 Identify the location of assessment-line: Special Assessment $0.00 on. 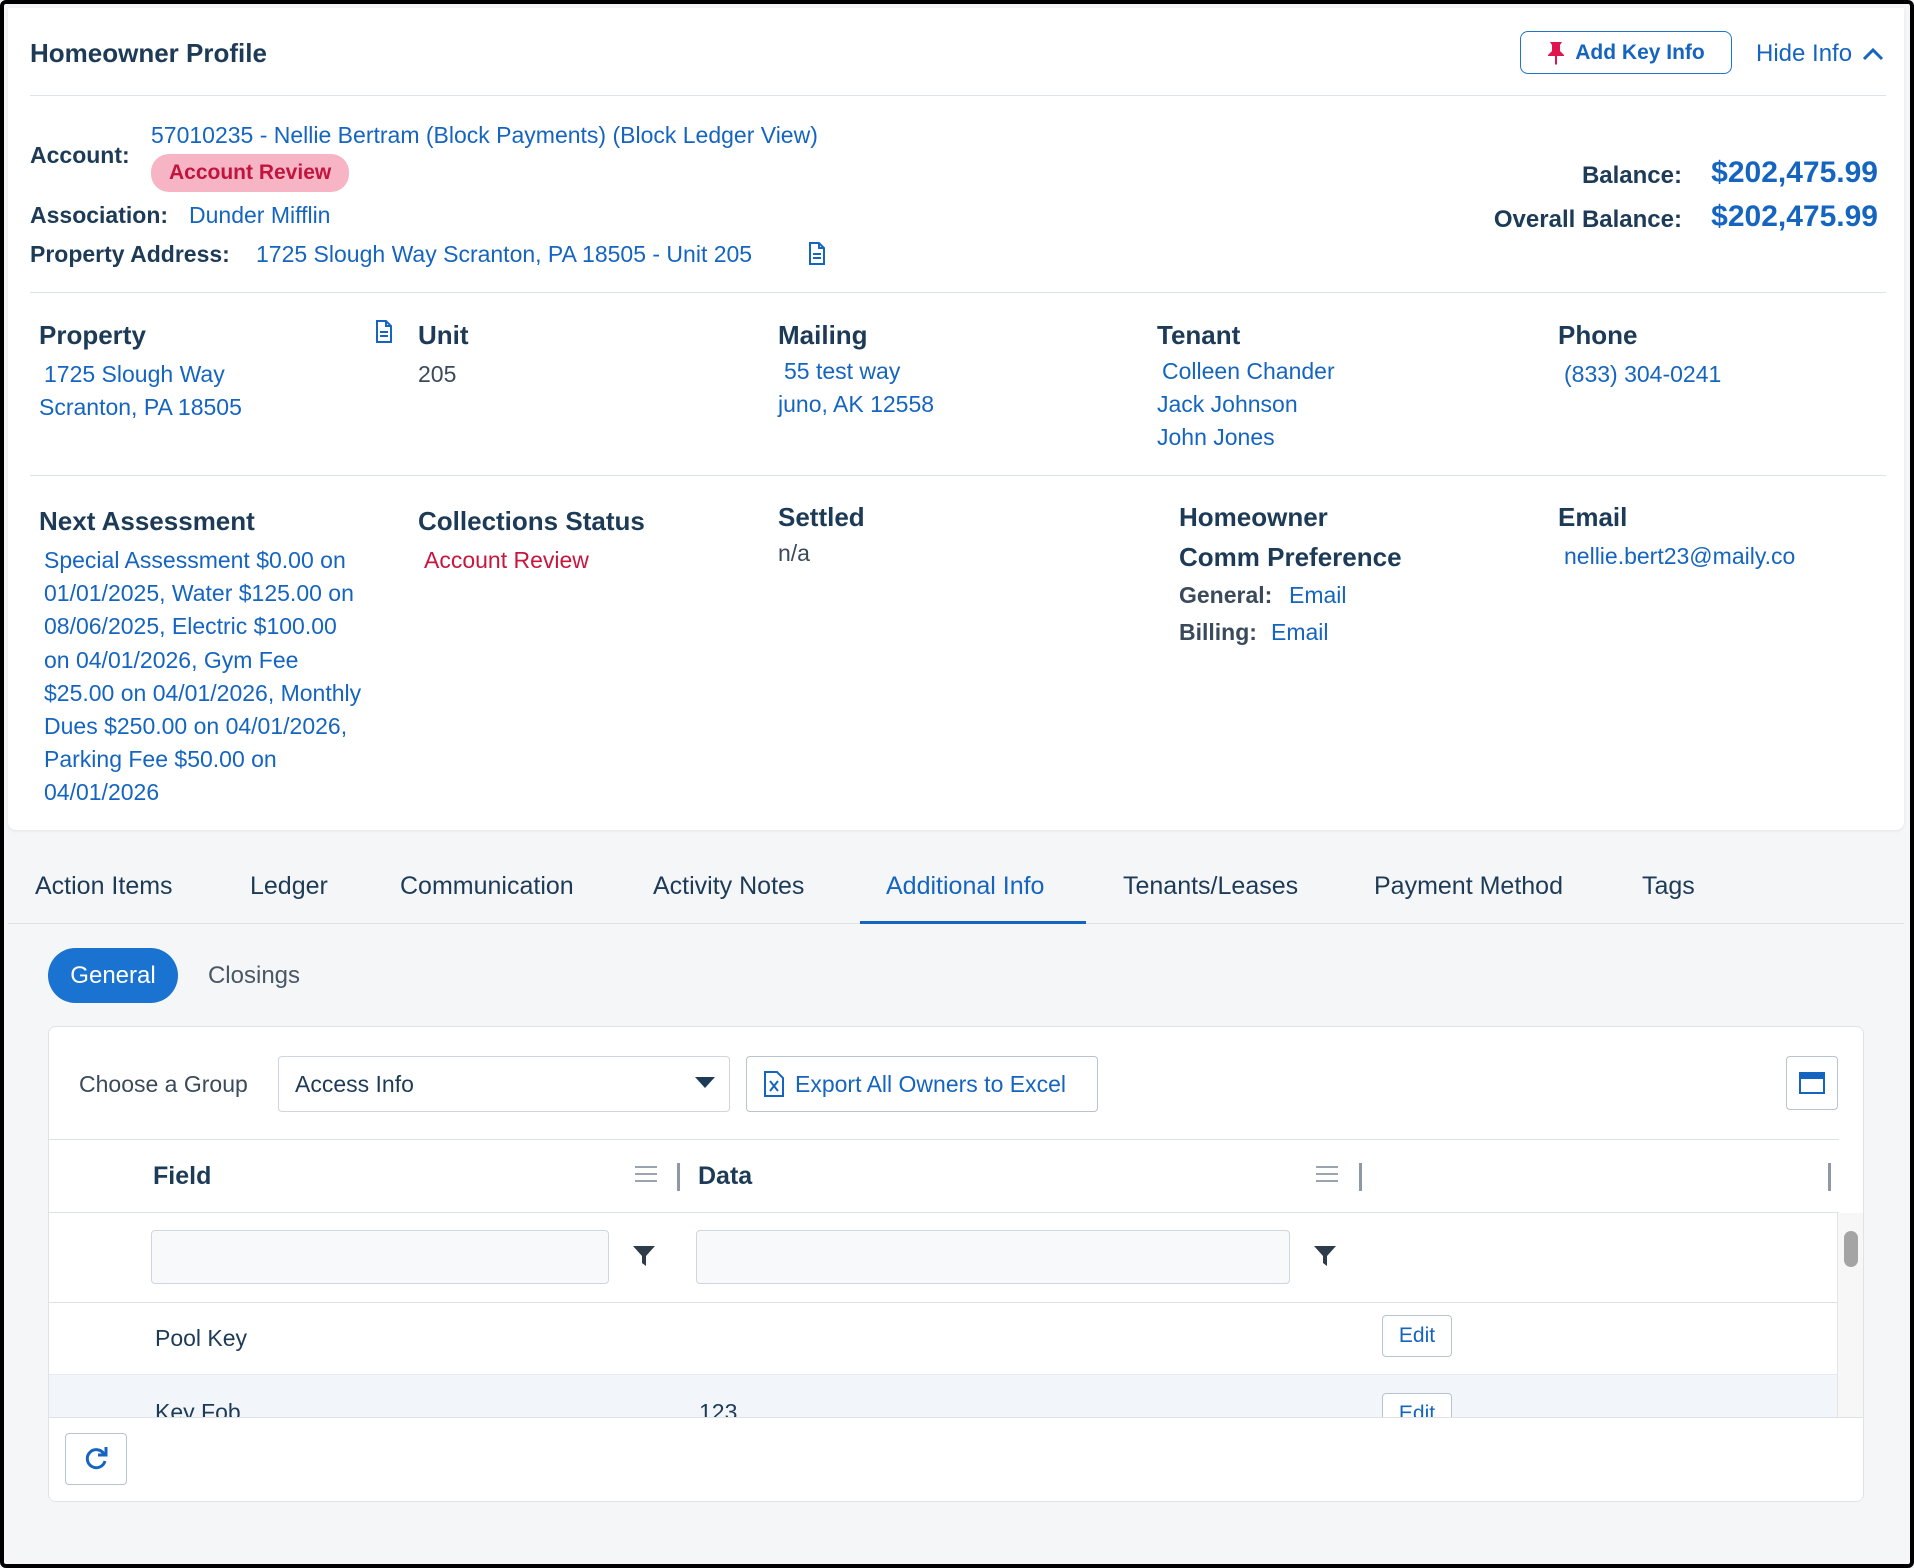
(195, 560).